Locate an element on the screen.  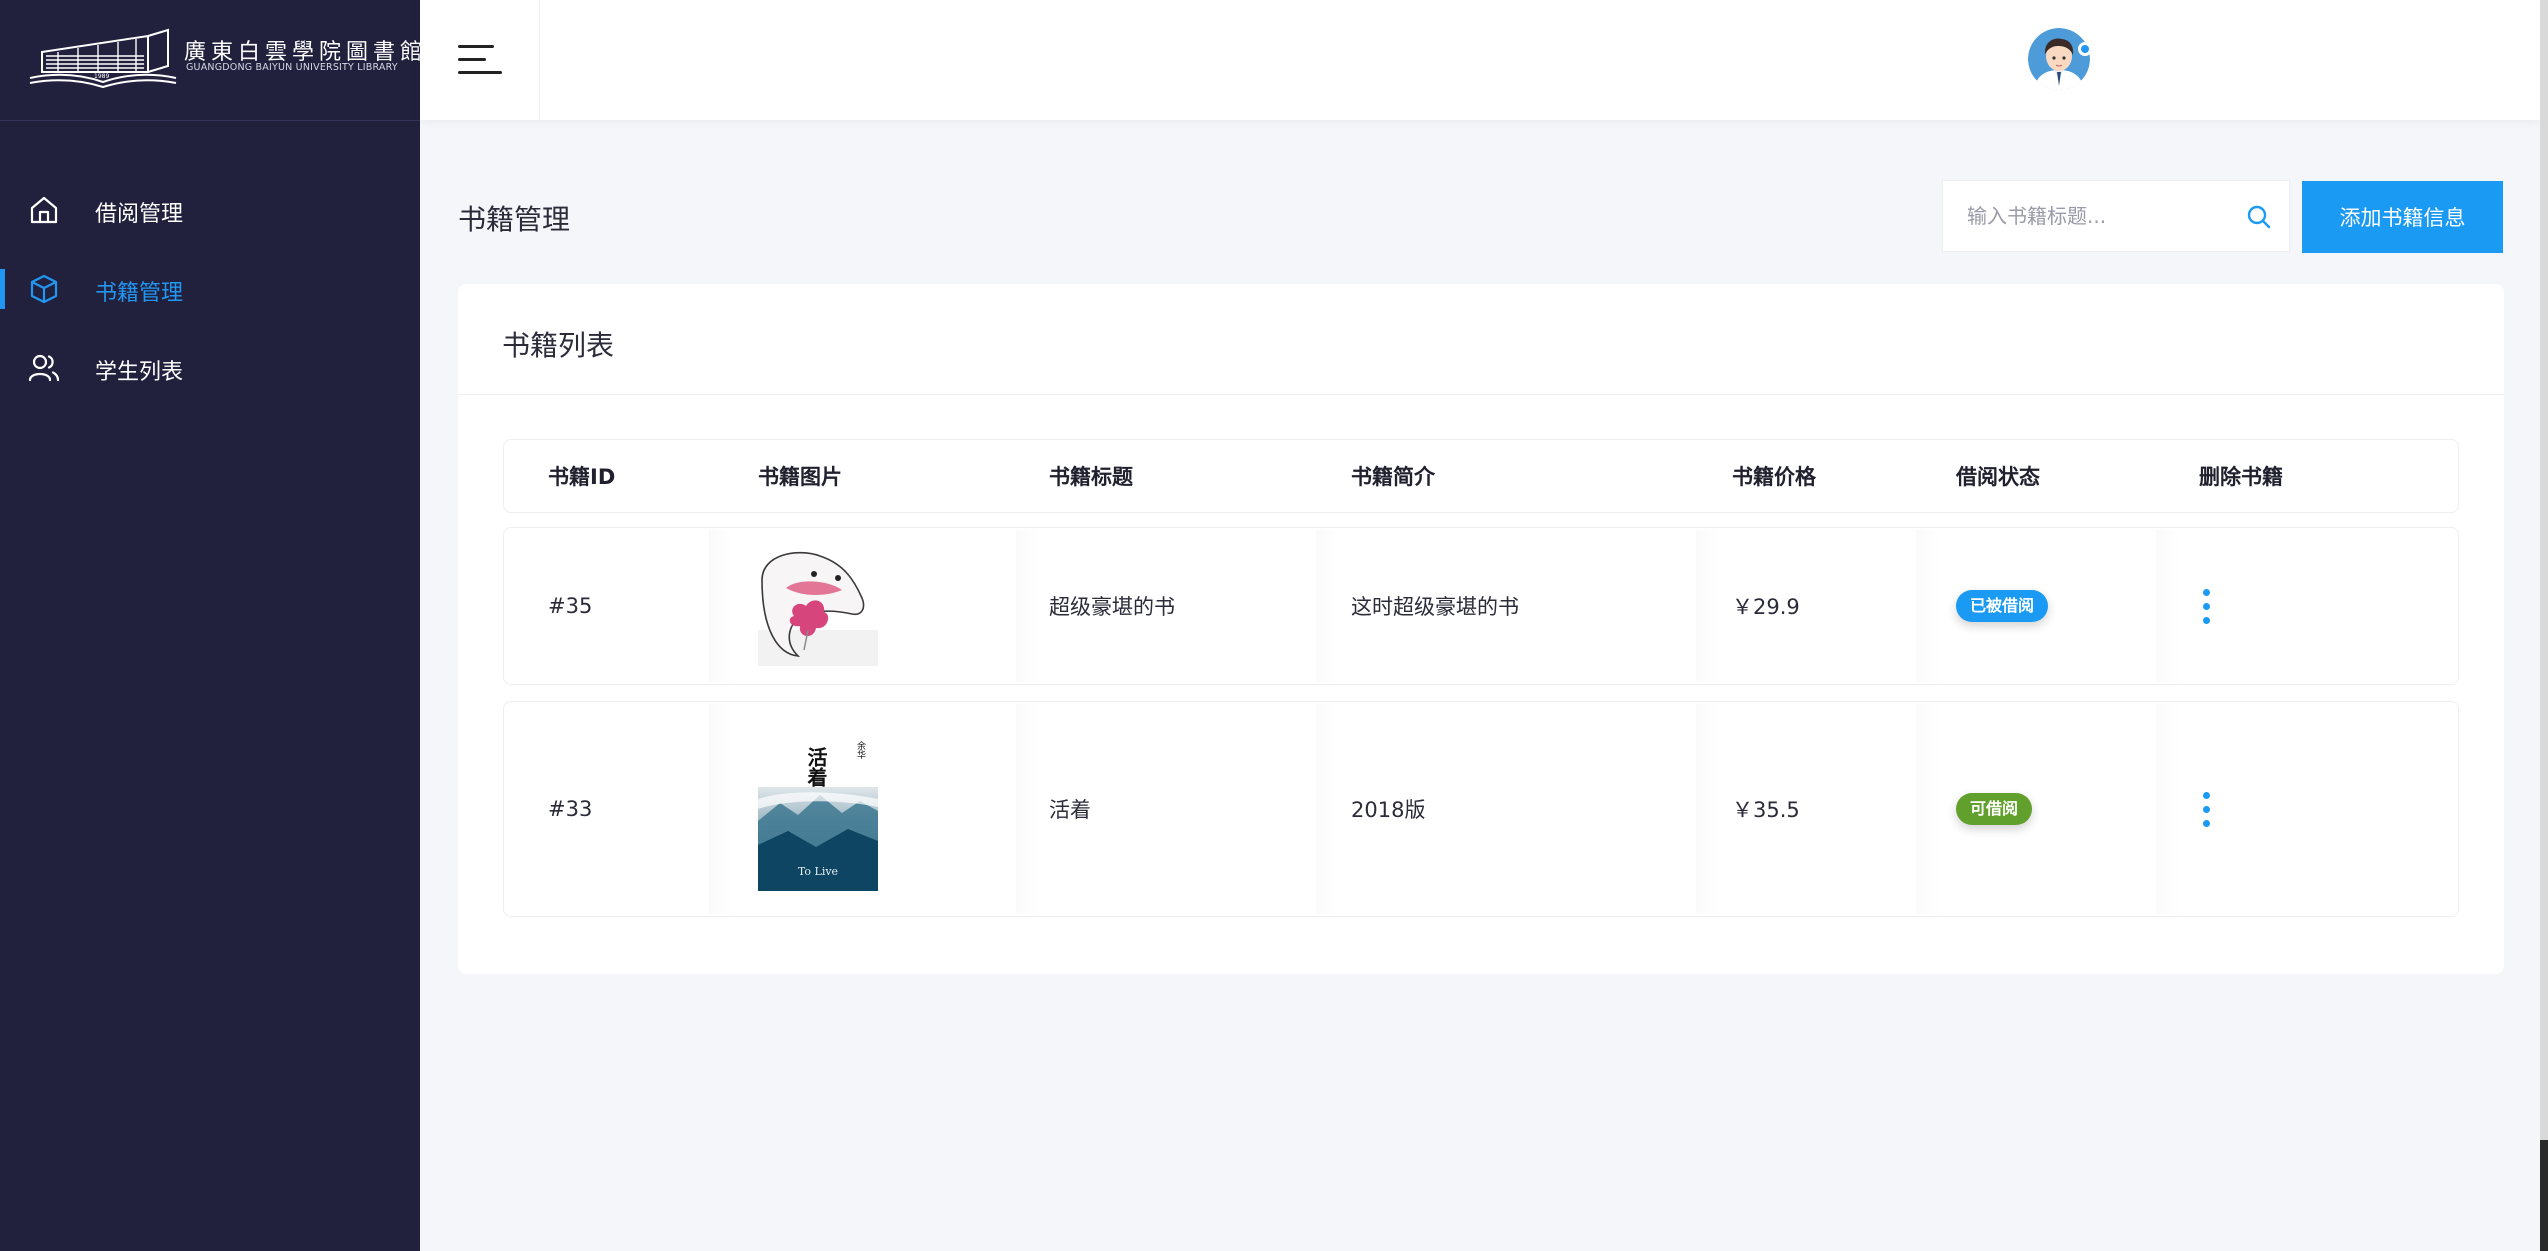
sidebar-item-label: 学生列表 is located at coordinates (139, 372).